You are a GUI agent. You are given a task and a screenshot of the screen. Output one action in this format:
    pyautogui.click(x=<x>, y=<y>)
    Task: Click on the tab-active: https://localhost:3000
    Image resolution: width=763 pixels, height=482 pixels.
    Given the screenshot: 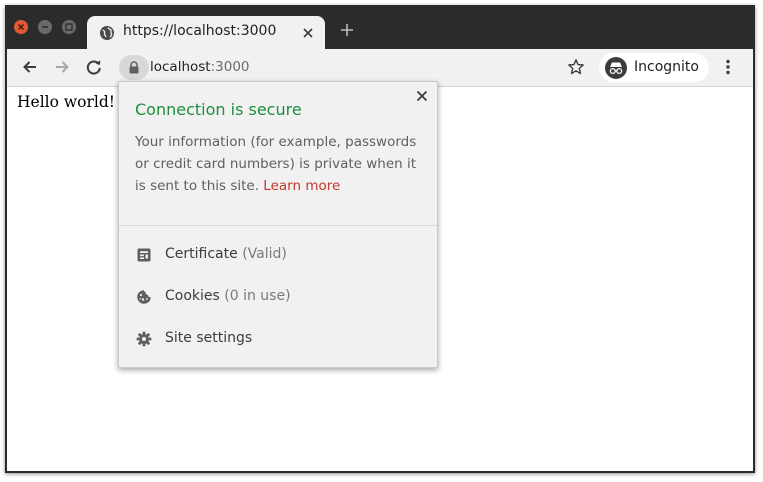 What is the action you would take?
    pyautogui.click(x=206, y=32)
    